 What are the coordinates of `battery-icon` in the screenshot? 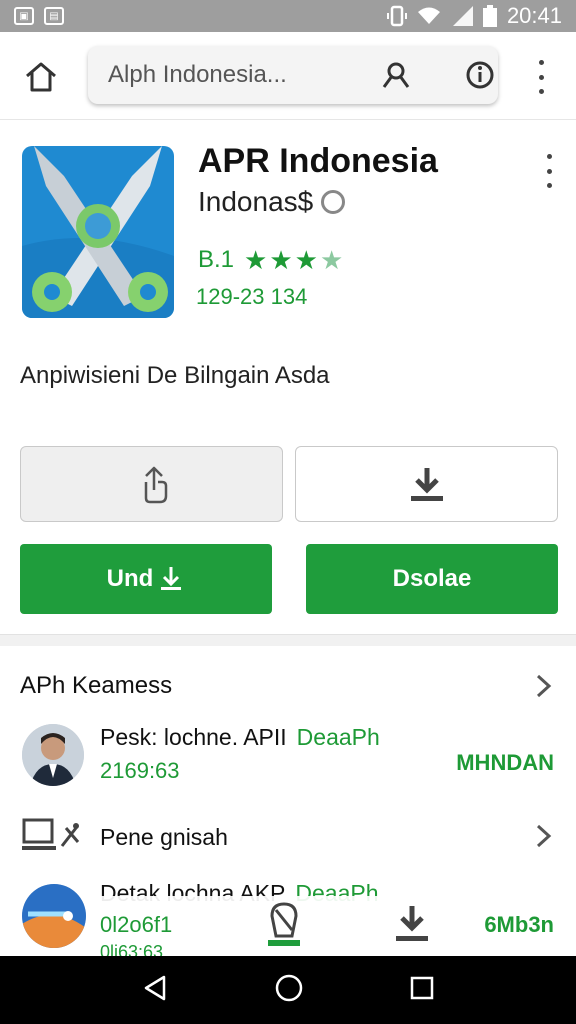 It's located at (489, 16).